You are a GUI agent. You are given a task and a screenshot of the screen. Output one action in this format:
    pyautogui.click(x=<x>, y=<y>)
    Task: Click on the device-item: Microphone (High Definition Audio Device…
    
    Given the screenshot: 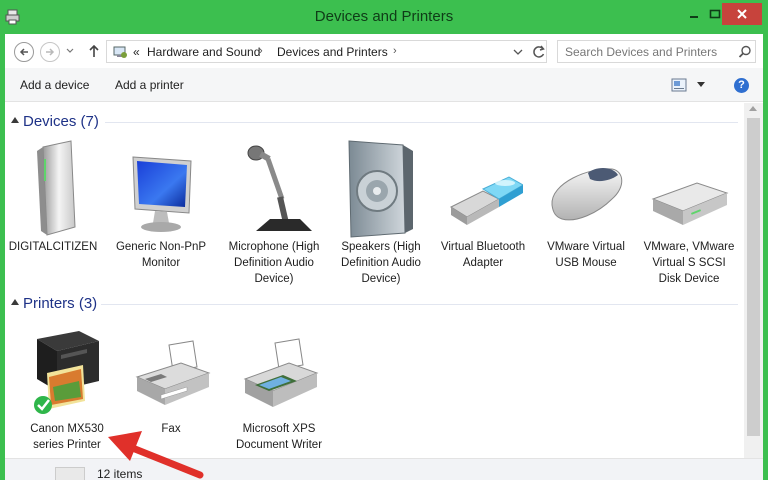 What is the action you would take?
    pyautogui.click(x=274, y=214)
    